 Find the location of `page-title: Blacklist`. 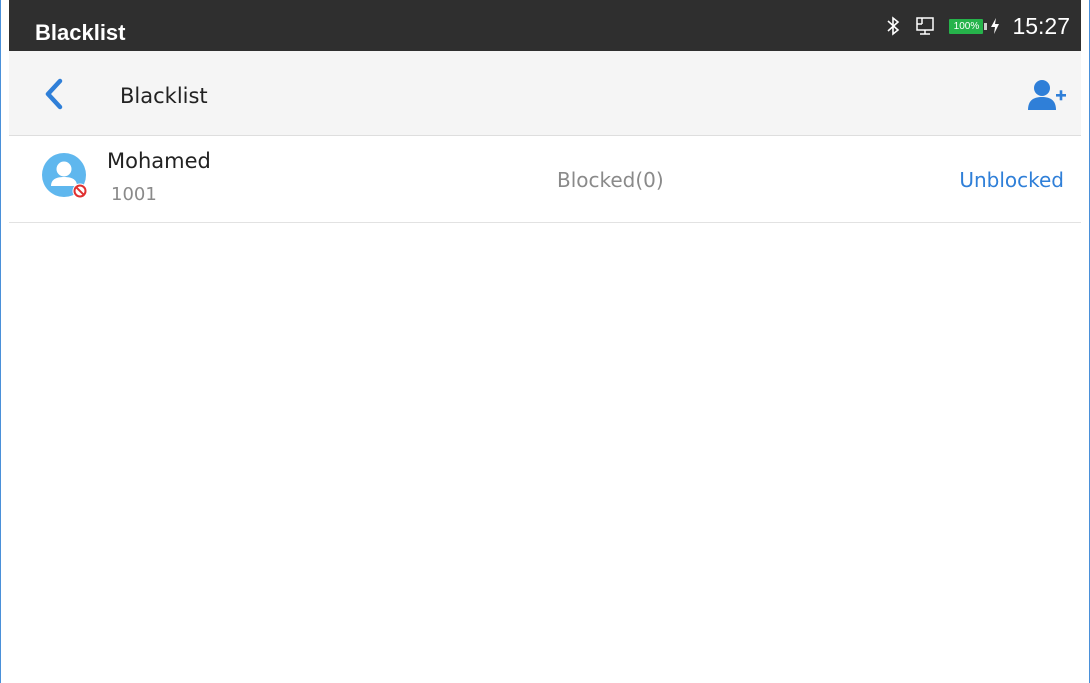

page-title: Blacklist is located at coordinates (164, 96).